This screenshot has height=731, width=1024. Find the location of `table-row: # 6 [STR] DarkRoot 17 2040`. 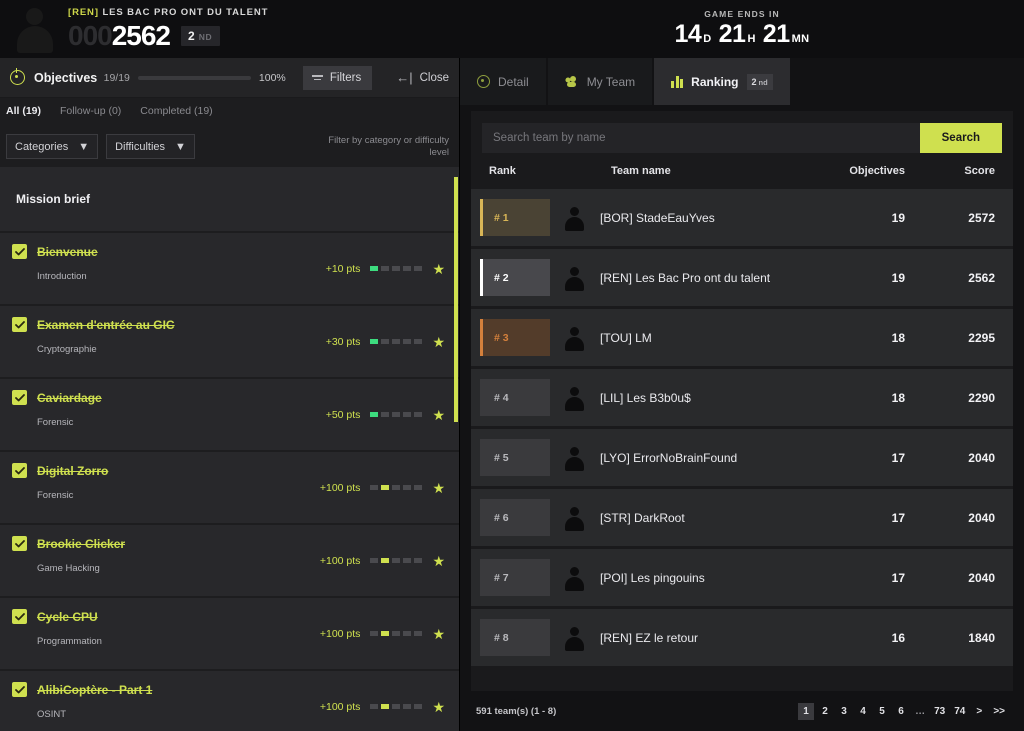

table-row: # 6 [STR] DarkRoot 17 2040 is located at coordinates (742, 517).